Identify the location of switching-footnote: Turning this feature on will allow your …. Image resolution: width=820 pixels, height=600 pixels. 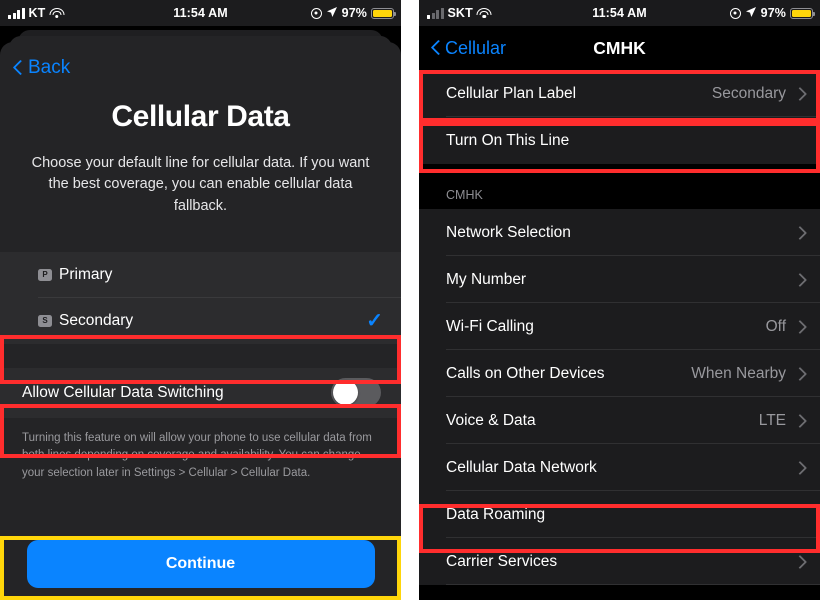
(197, 455).